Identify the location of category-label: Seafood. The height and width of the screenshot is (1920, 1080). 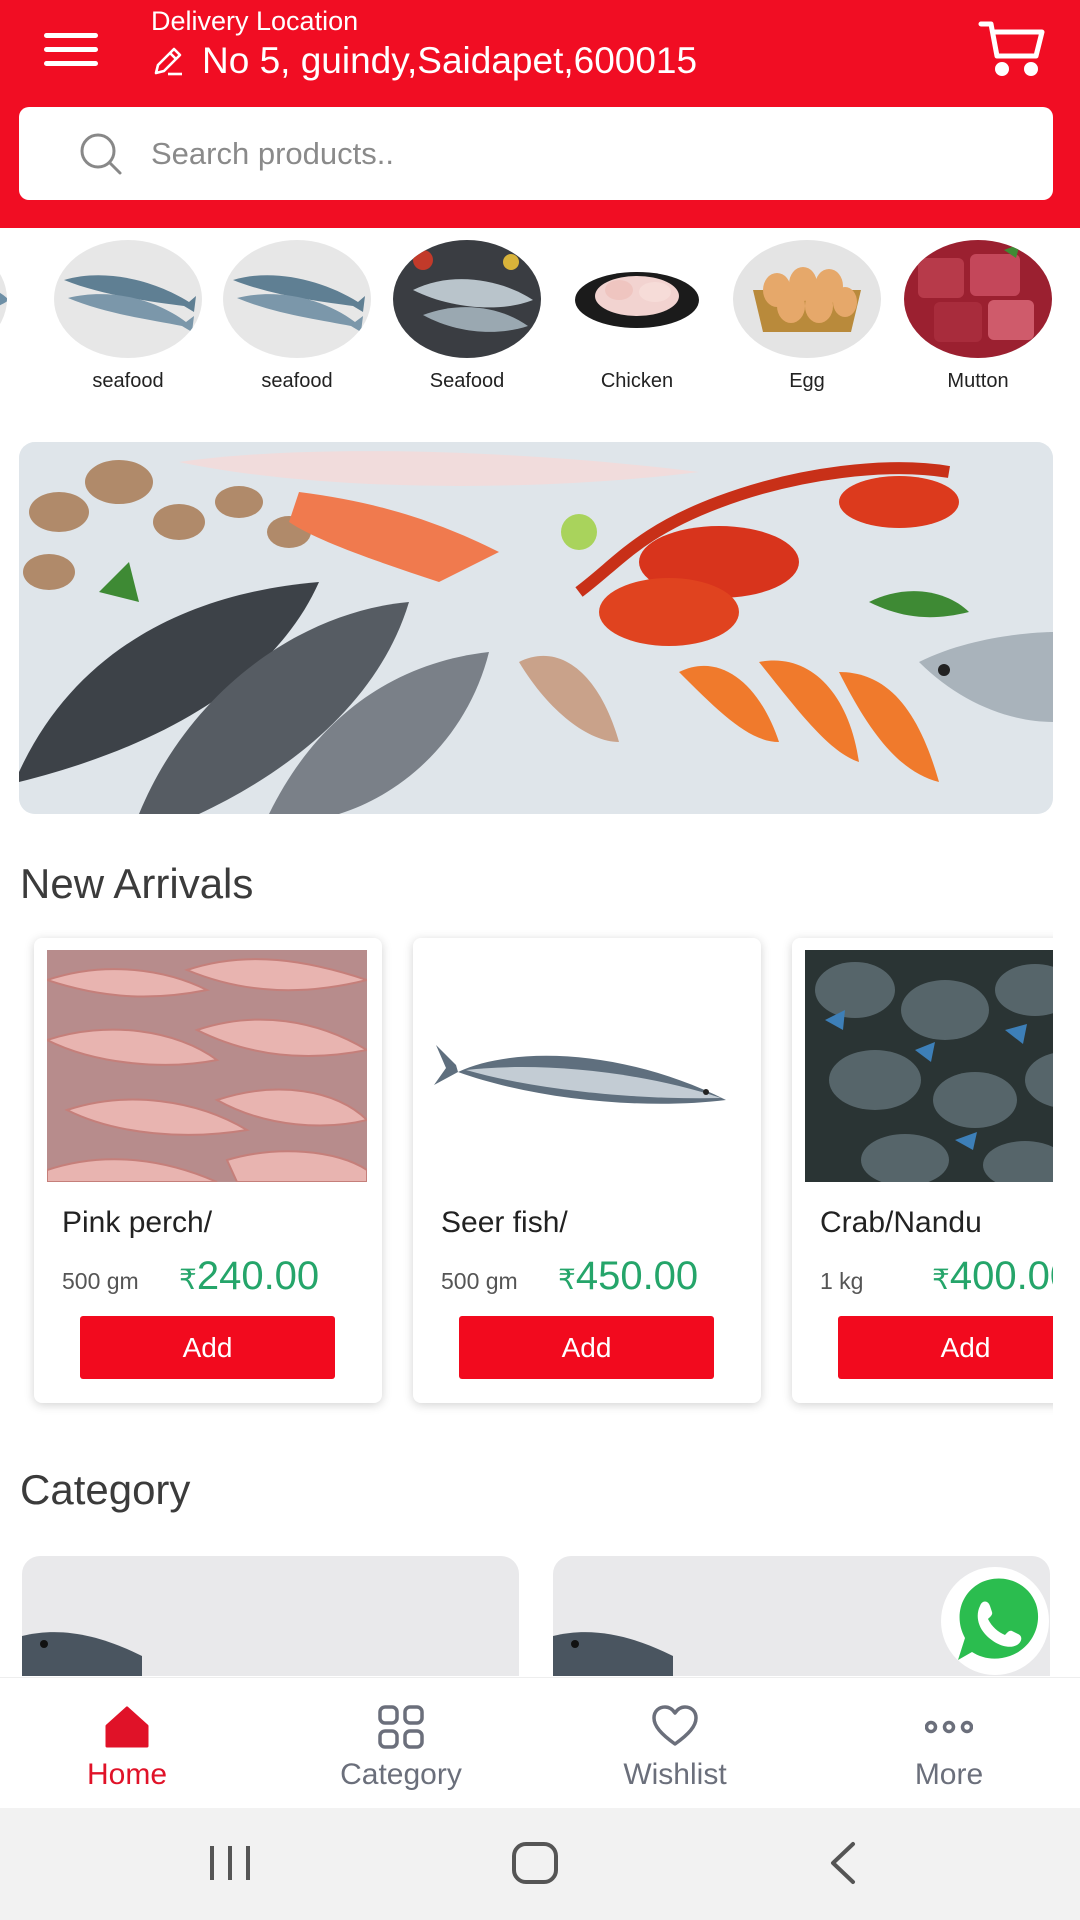
(467, 381).